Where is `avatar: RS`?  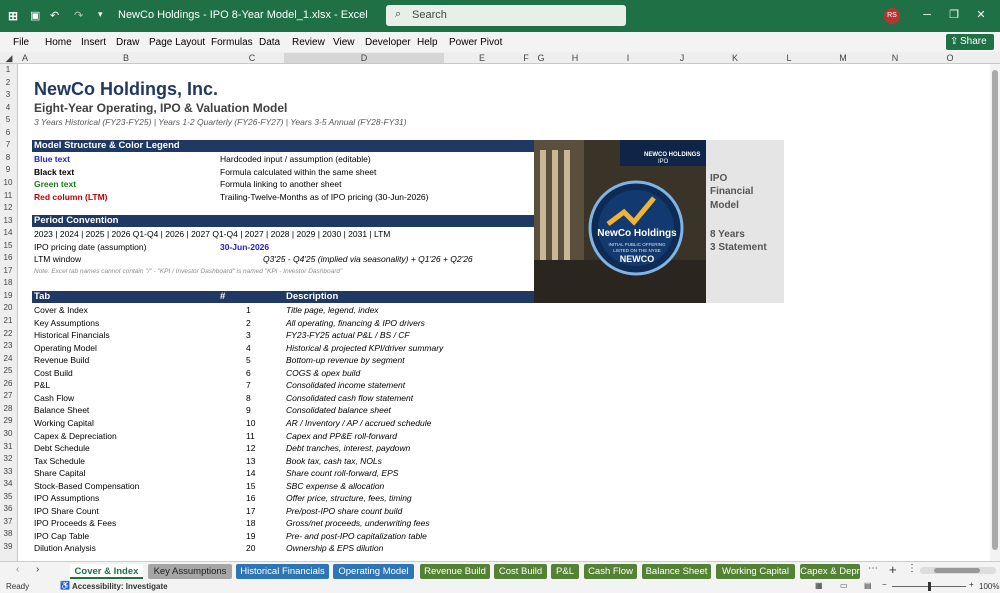 avatar: RS is located at coordinates (892, 16).